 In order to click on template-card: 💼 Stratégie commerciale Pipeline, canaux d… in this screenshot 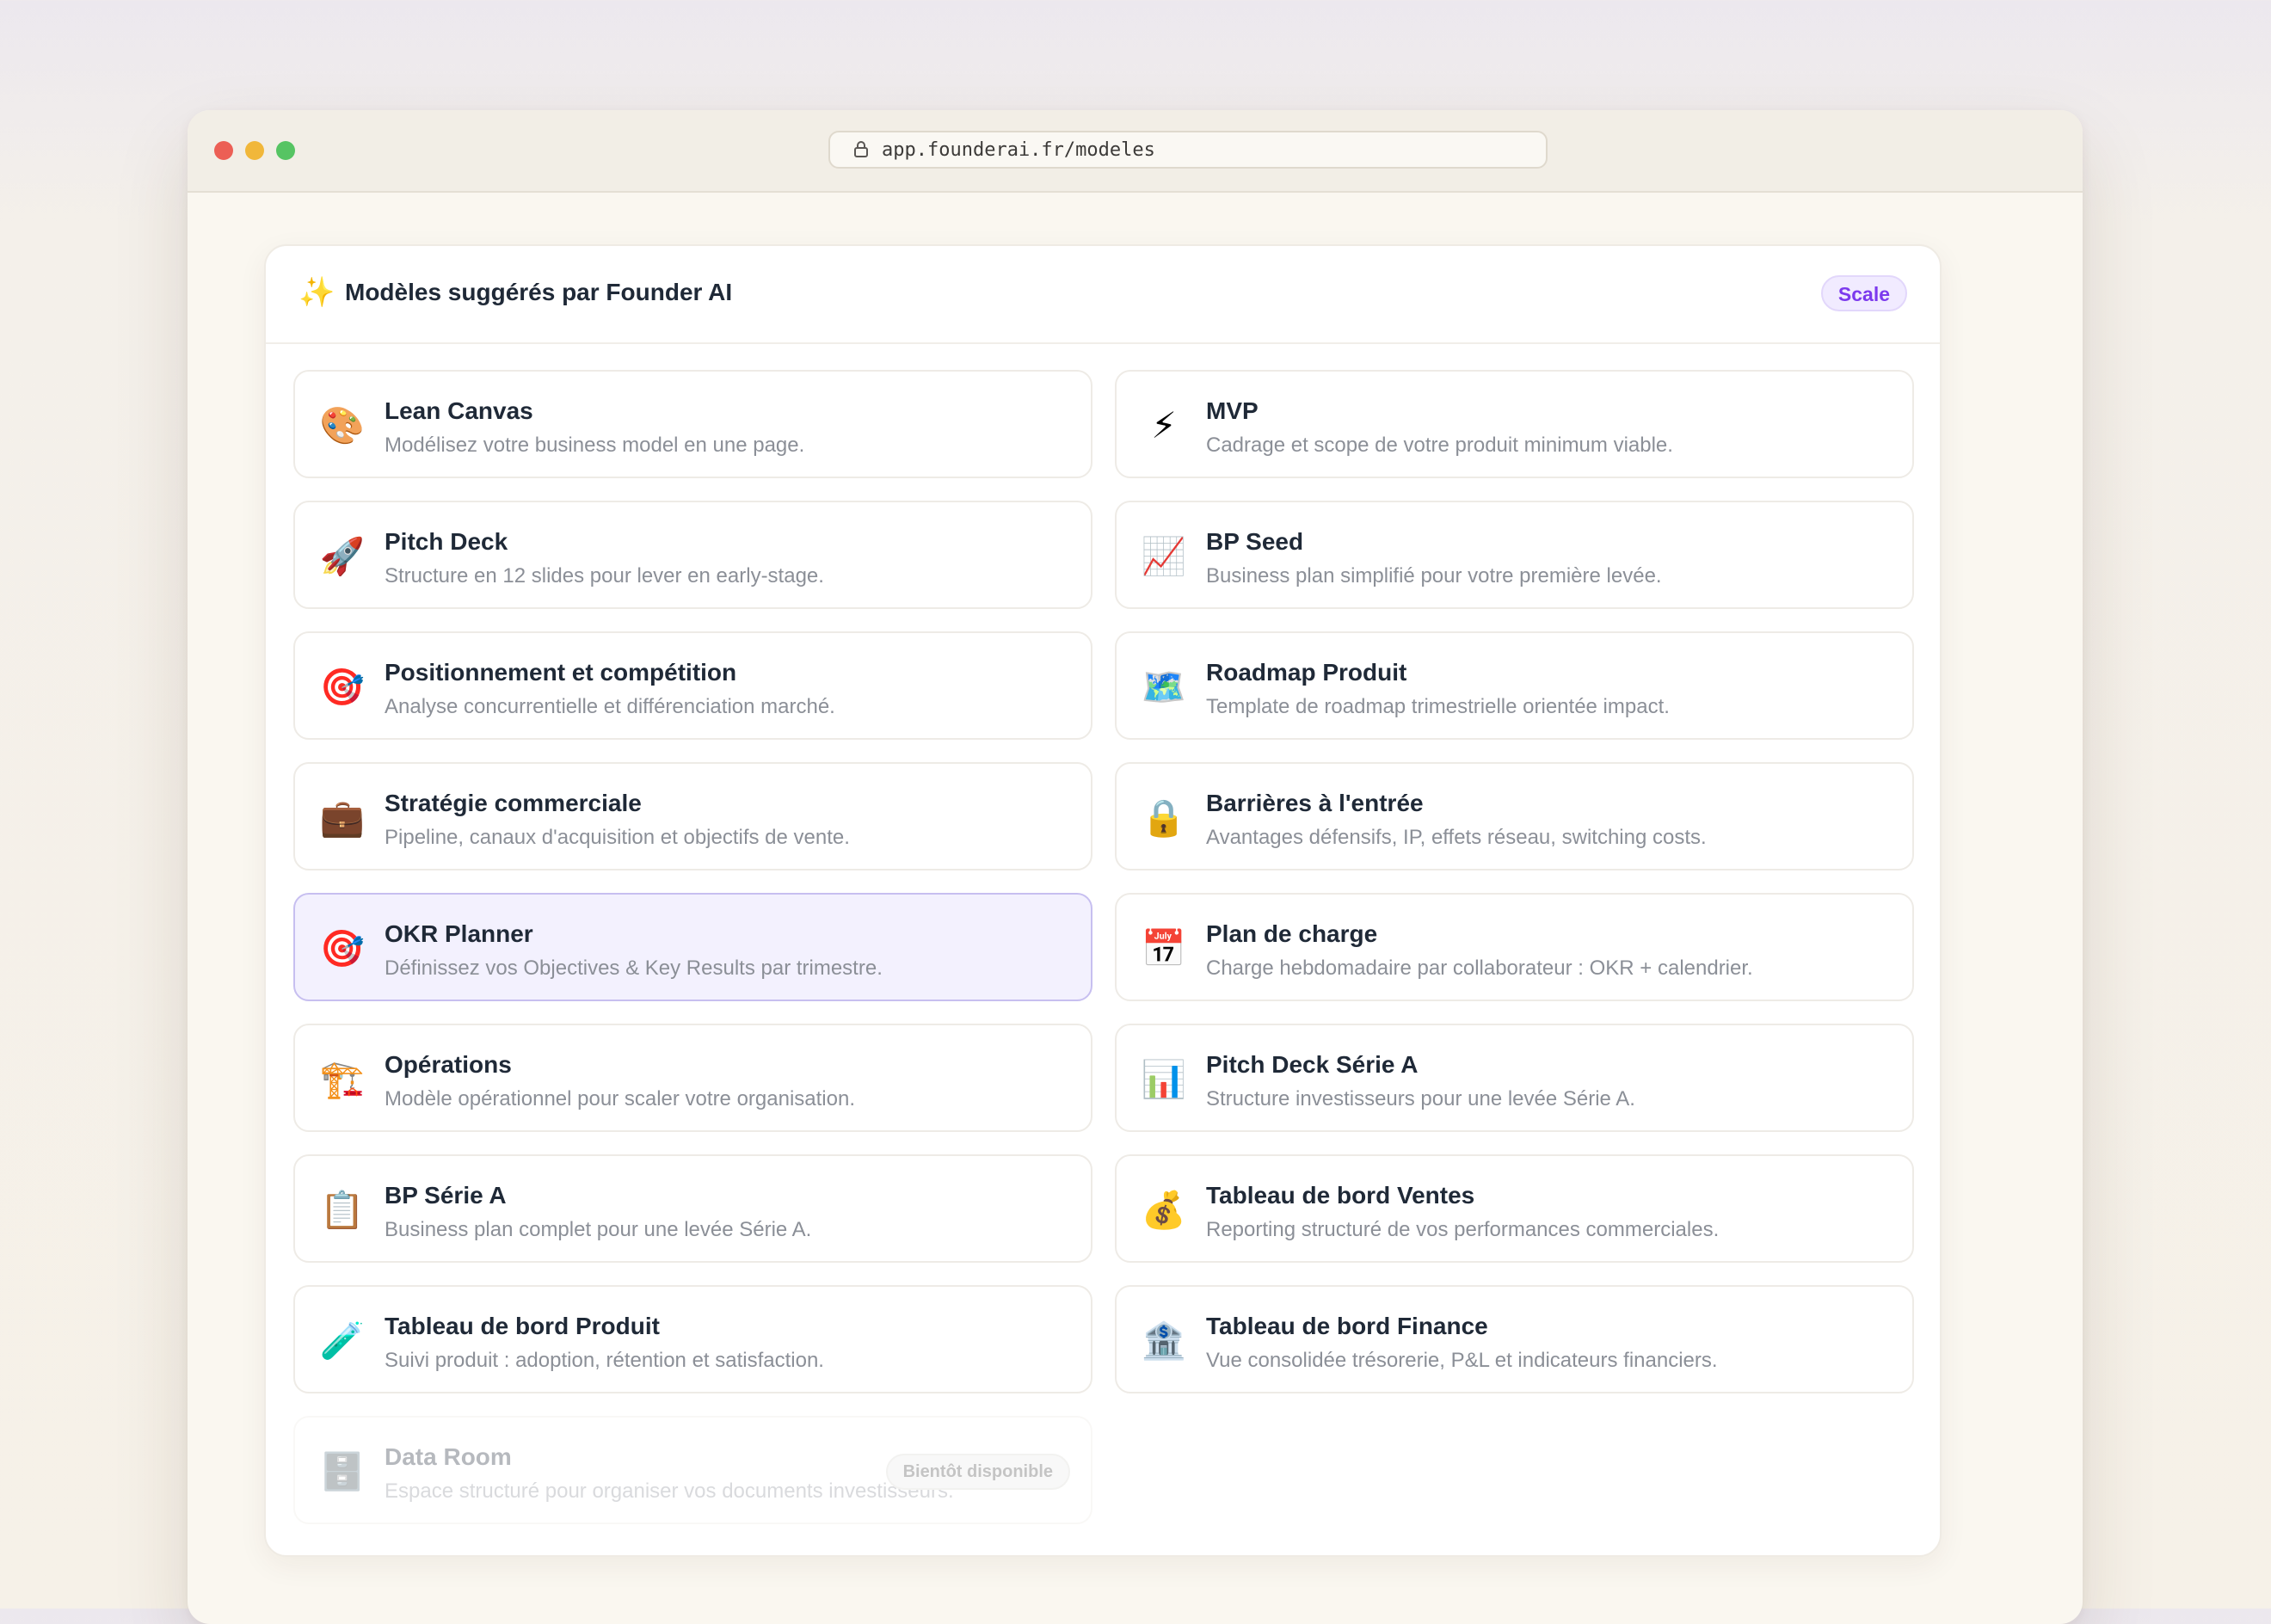, I will do `click(692, 816)`.